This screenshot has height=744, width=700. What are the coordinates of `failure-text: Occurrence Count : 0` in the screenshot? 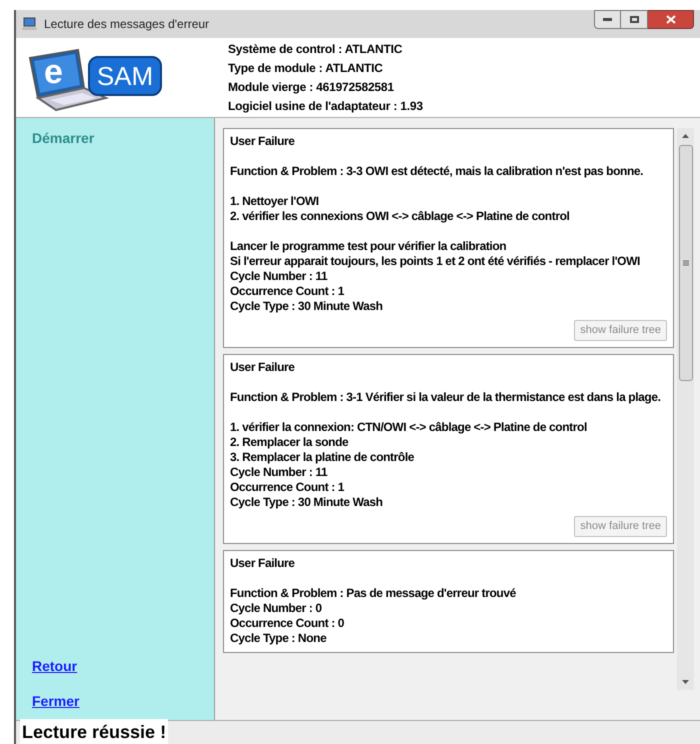 It's located at (288, 623).